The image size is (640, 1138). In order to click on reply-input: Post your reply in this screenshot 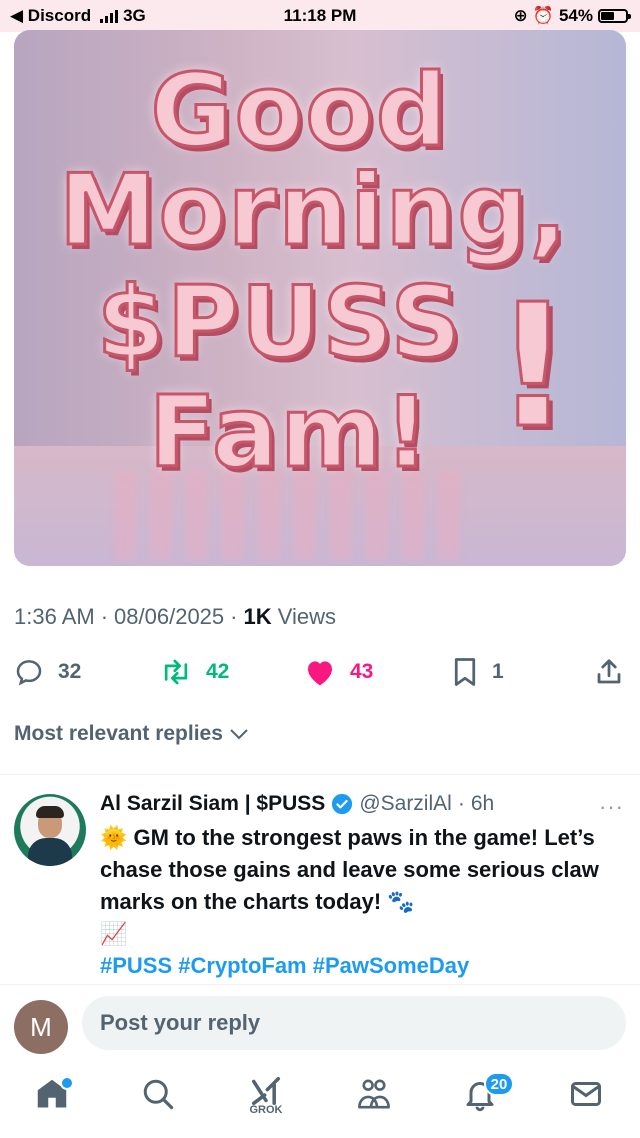, I will do `click(354, 1023)`.